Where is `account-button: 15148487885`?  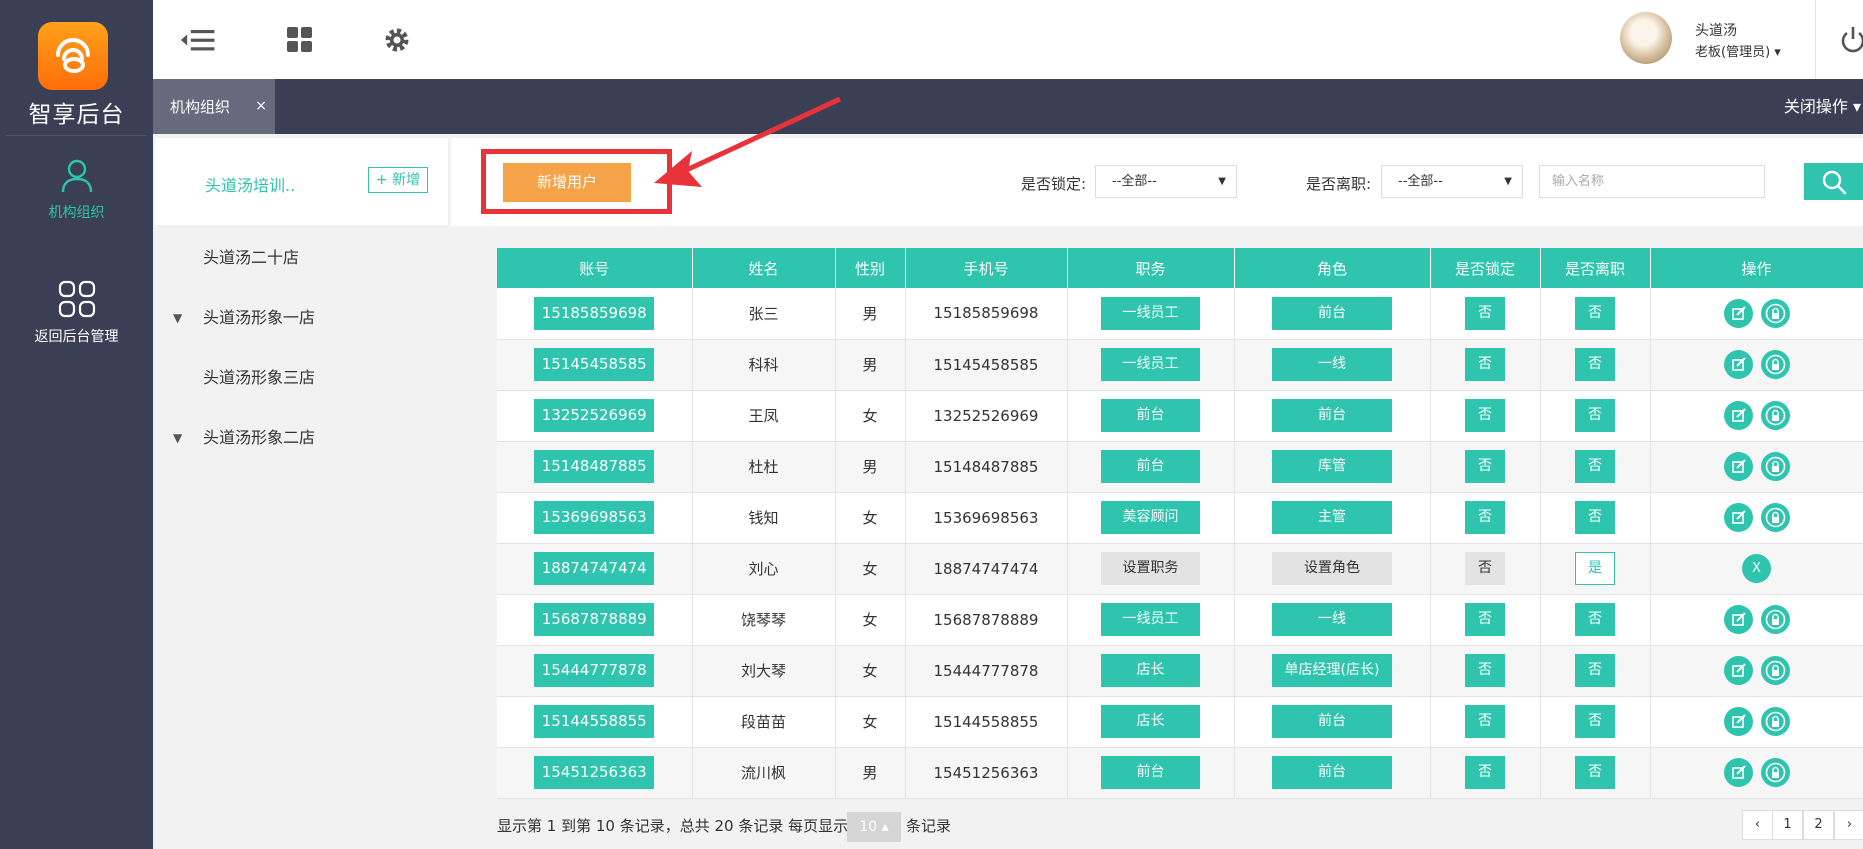
account-button: 15148487885 is located at coordinates (594, 466).